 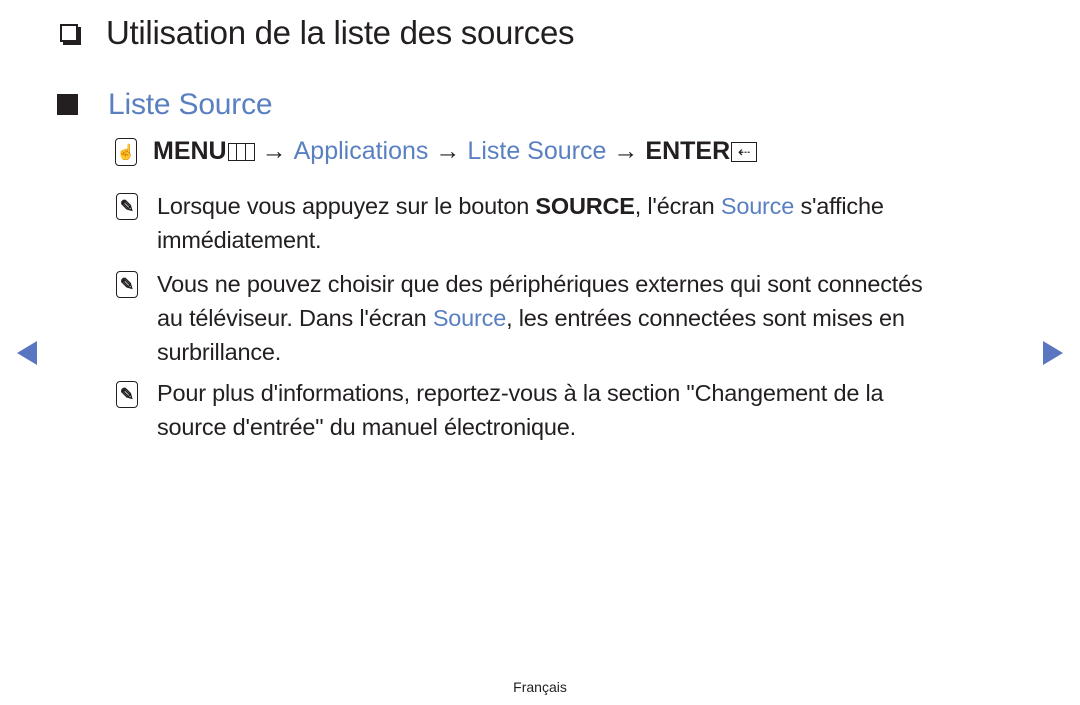 I want to click on note-text: , les entrées connectées sont mises en, so click(x=705, y=318).